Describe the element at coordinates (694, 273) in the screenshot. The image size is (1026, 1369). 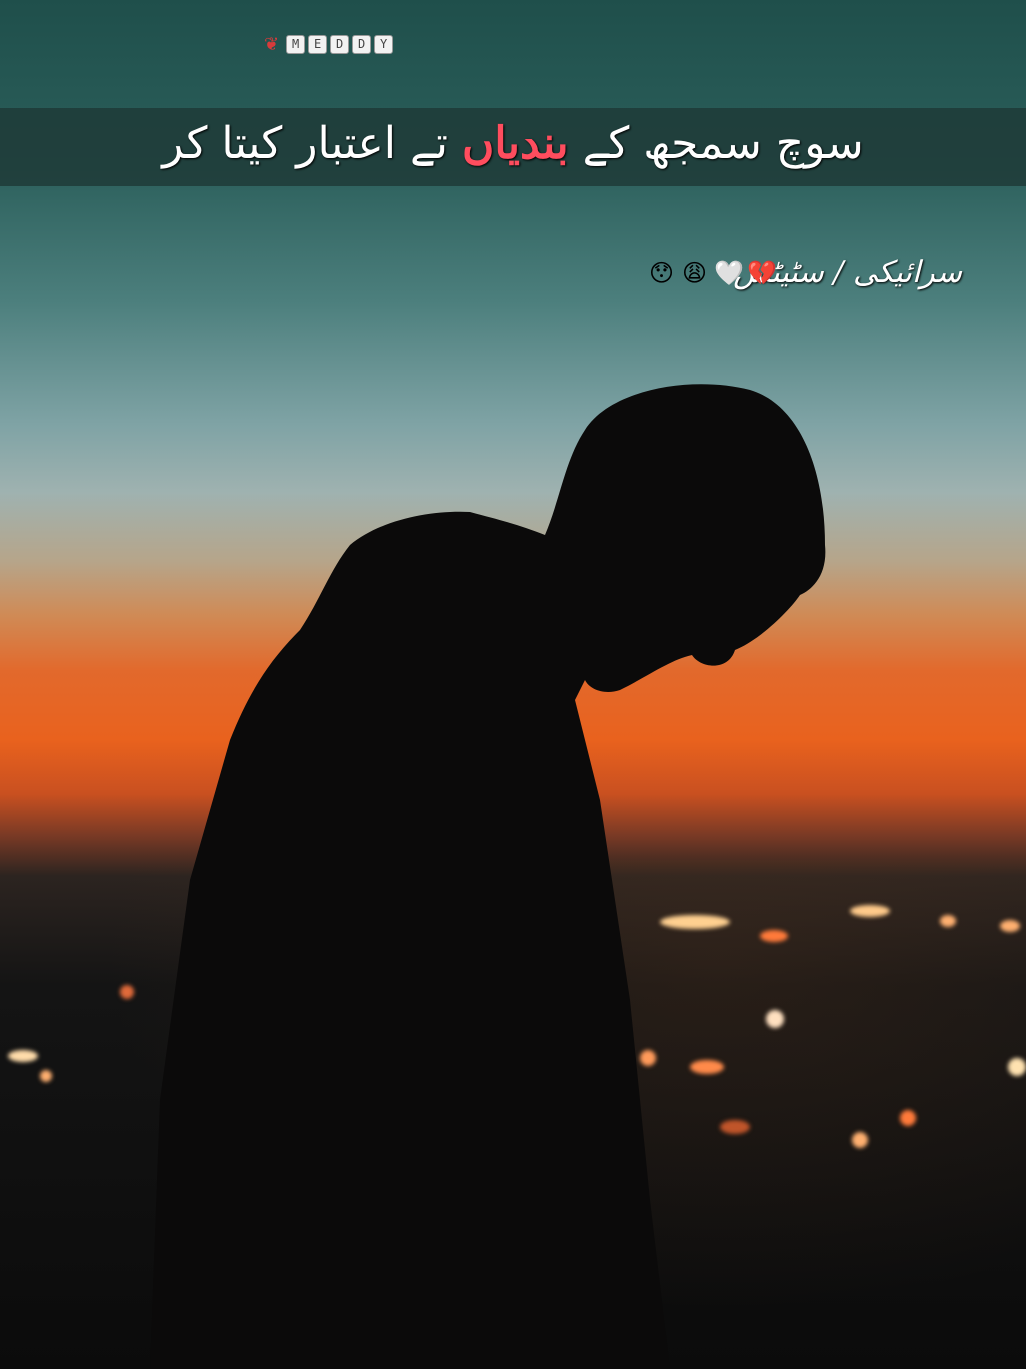
I see `weary-face-icon: 😩` at that location.